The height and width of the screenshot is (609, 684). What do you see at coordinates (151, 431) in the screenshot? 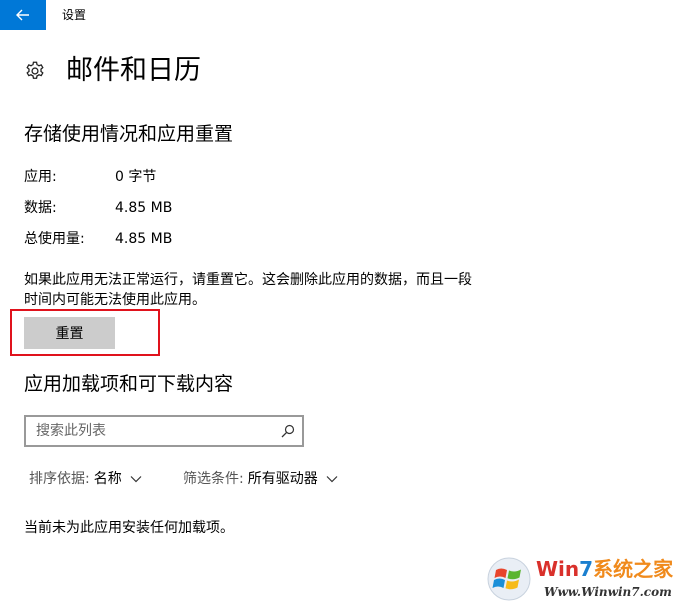
I see `search-input` at bounding box center [151, 431].